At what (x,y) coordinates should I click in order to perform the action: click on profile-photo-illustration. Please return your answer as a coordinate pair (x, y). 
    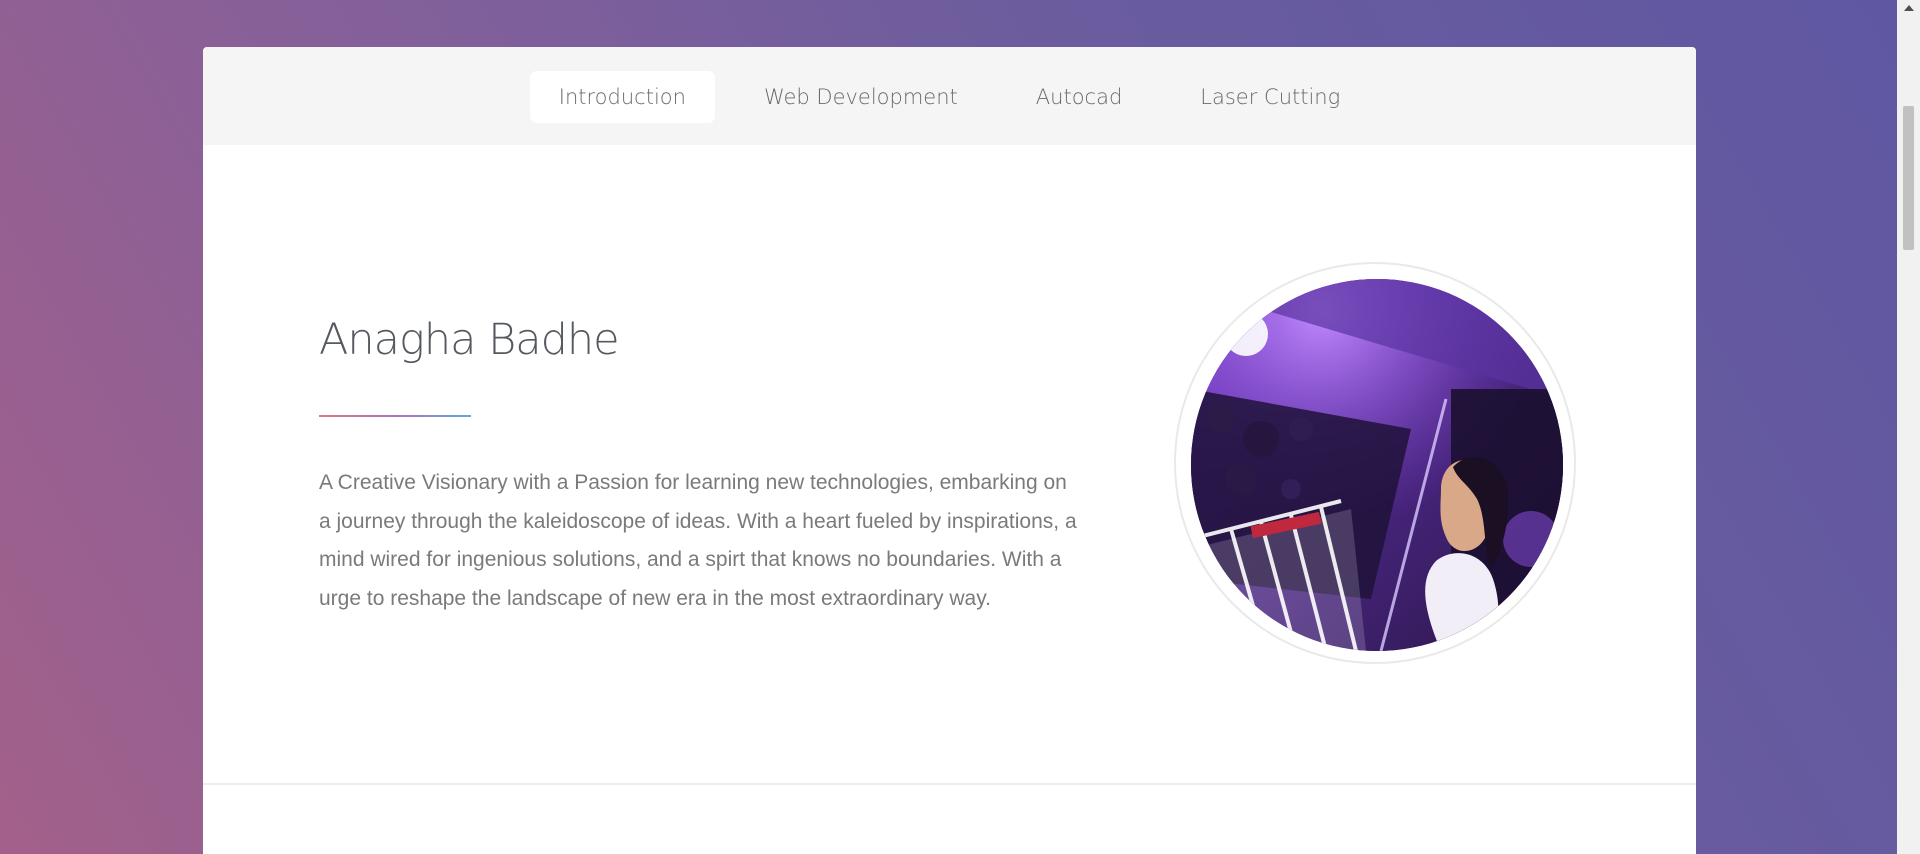
    Looking at the image, I should click on (1377, 465).